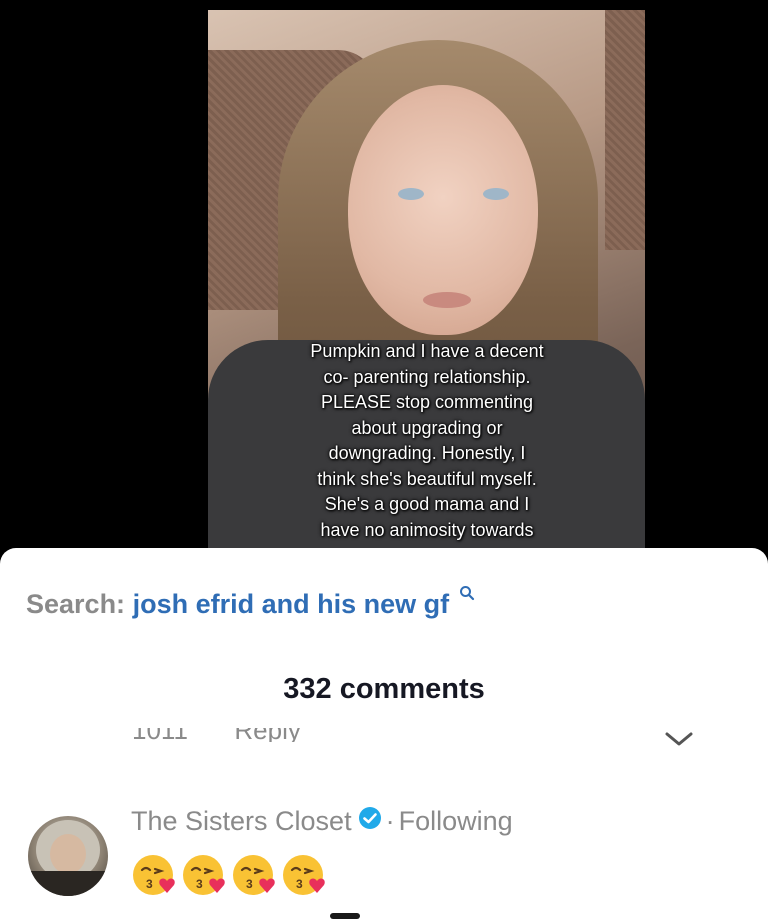 This screenshot has width=768, height=919. What do you see at coordinates (427, 402) in the screenshot?
I see `caption-line: PLEASE stop commenting` at bounding box center [427, 402].